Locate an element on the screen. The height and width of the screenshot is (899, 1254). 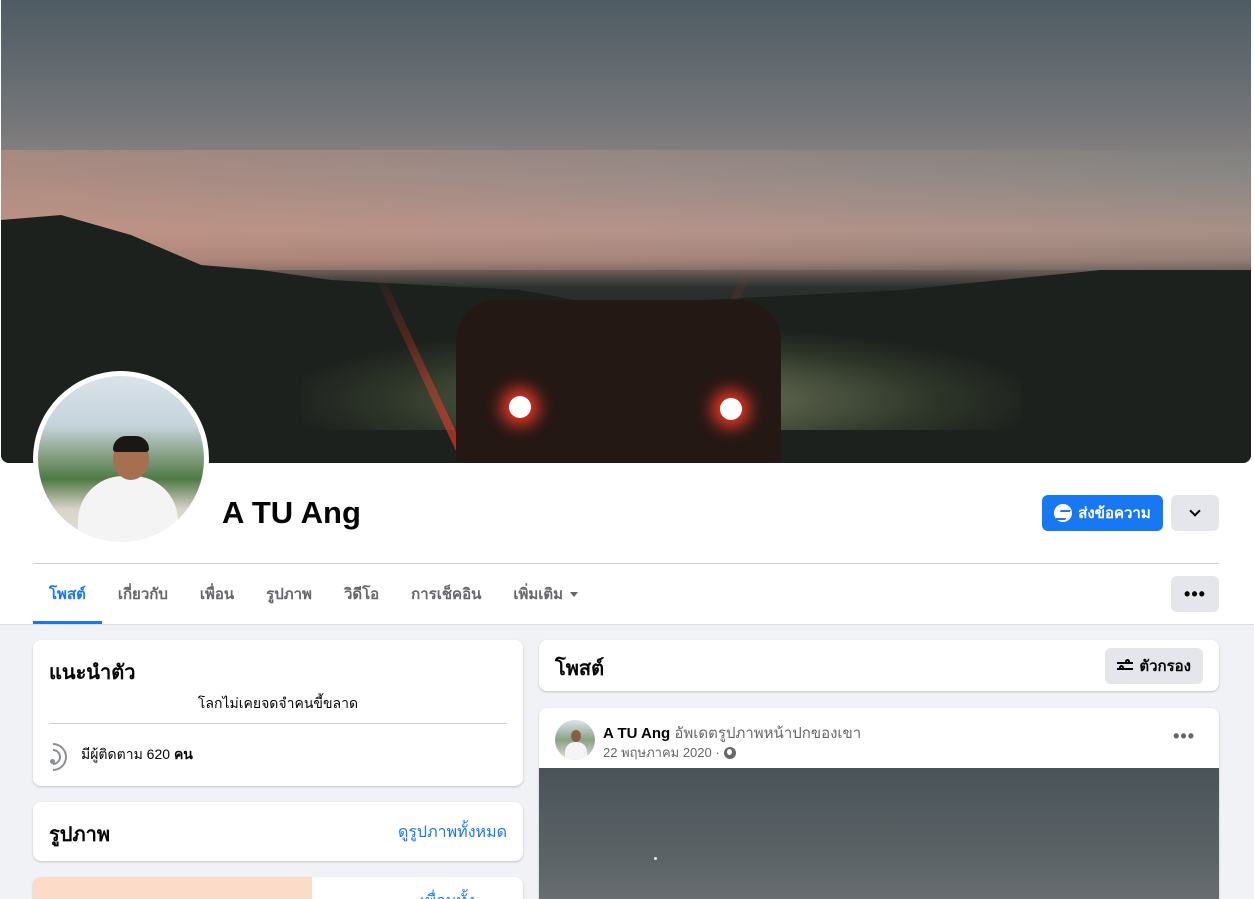
tab-more: เพิ่มเติม is located at coordinates (545, 594).